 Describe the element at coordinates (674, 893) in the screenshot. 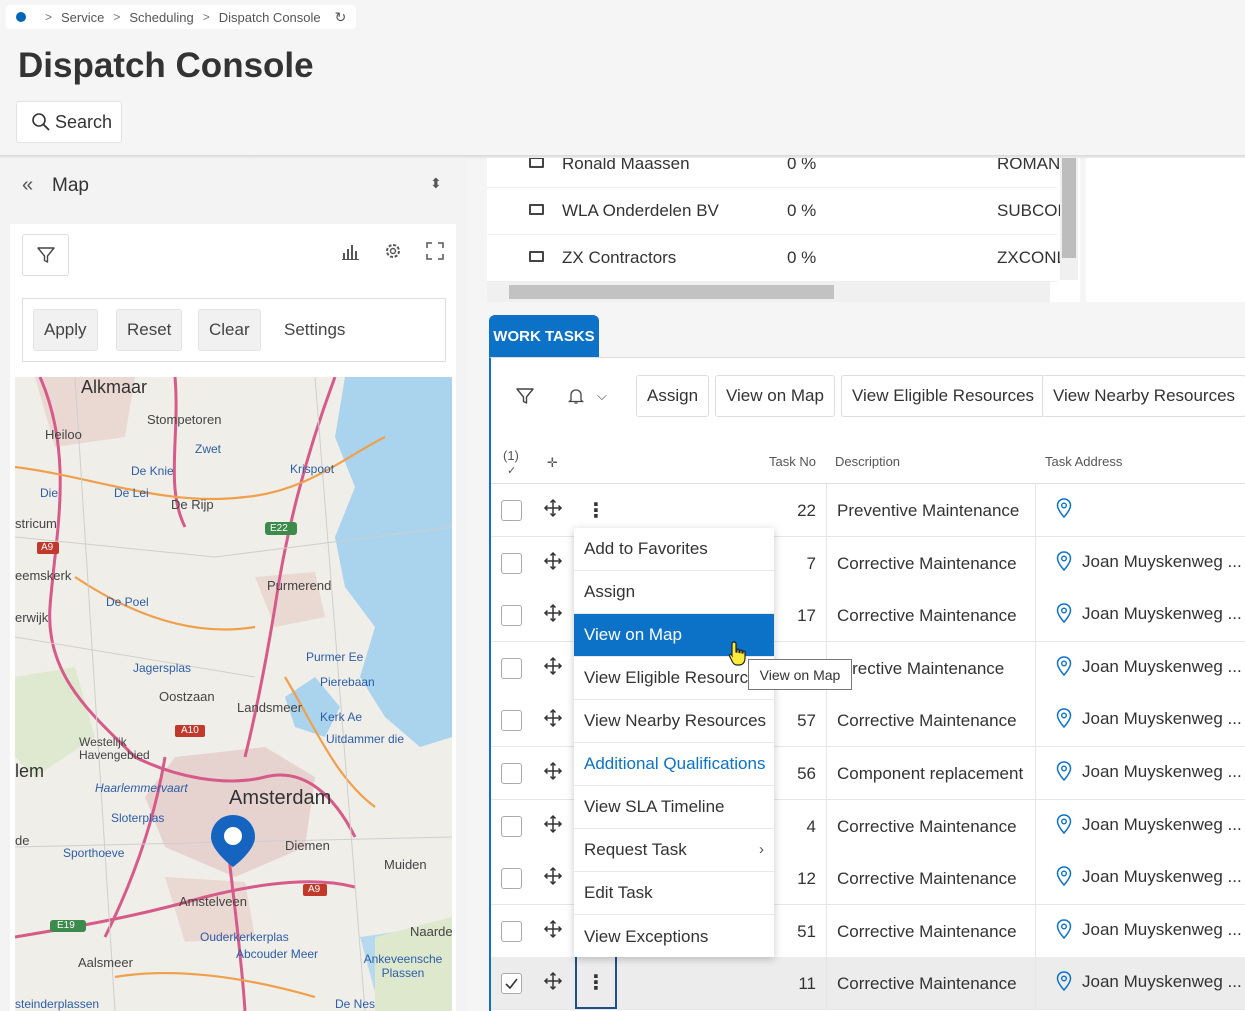

I see `menu-item-edit-task: Edit Task` at that location.